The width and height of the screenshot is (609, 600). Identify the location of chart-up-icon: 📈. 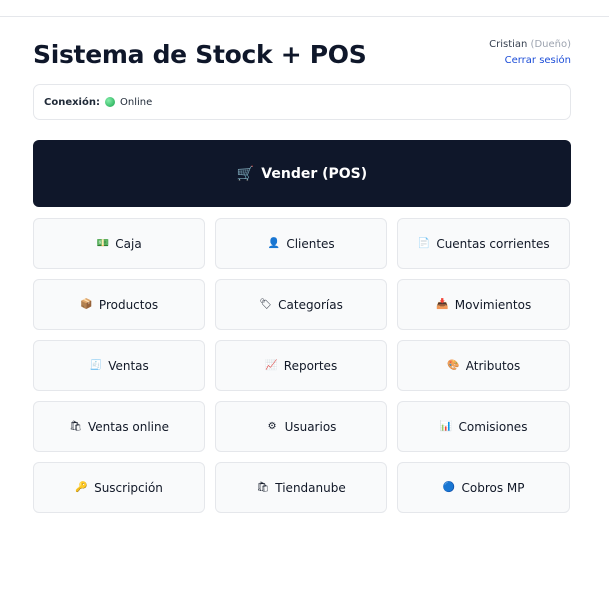
(271, 365).